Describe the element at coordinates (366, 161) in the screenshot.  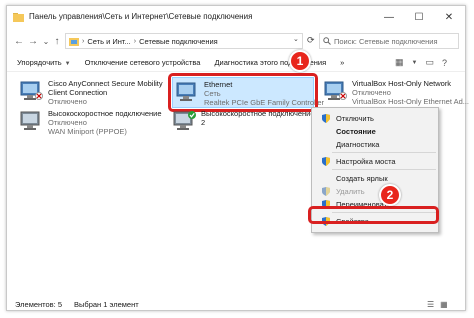
I see `menu-item-label: Настройка моста` at that location.